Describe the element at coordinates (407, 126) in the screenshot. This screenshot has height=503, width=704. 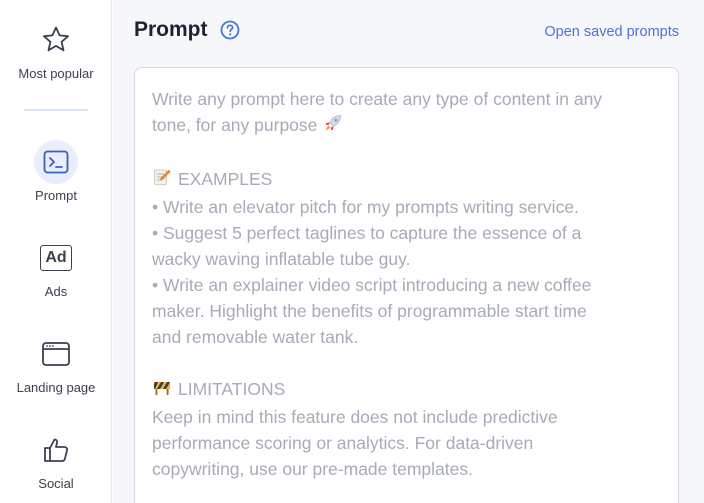
I see `placeholder-line-with-rocket: tone, for any purpose` at that location.